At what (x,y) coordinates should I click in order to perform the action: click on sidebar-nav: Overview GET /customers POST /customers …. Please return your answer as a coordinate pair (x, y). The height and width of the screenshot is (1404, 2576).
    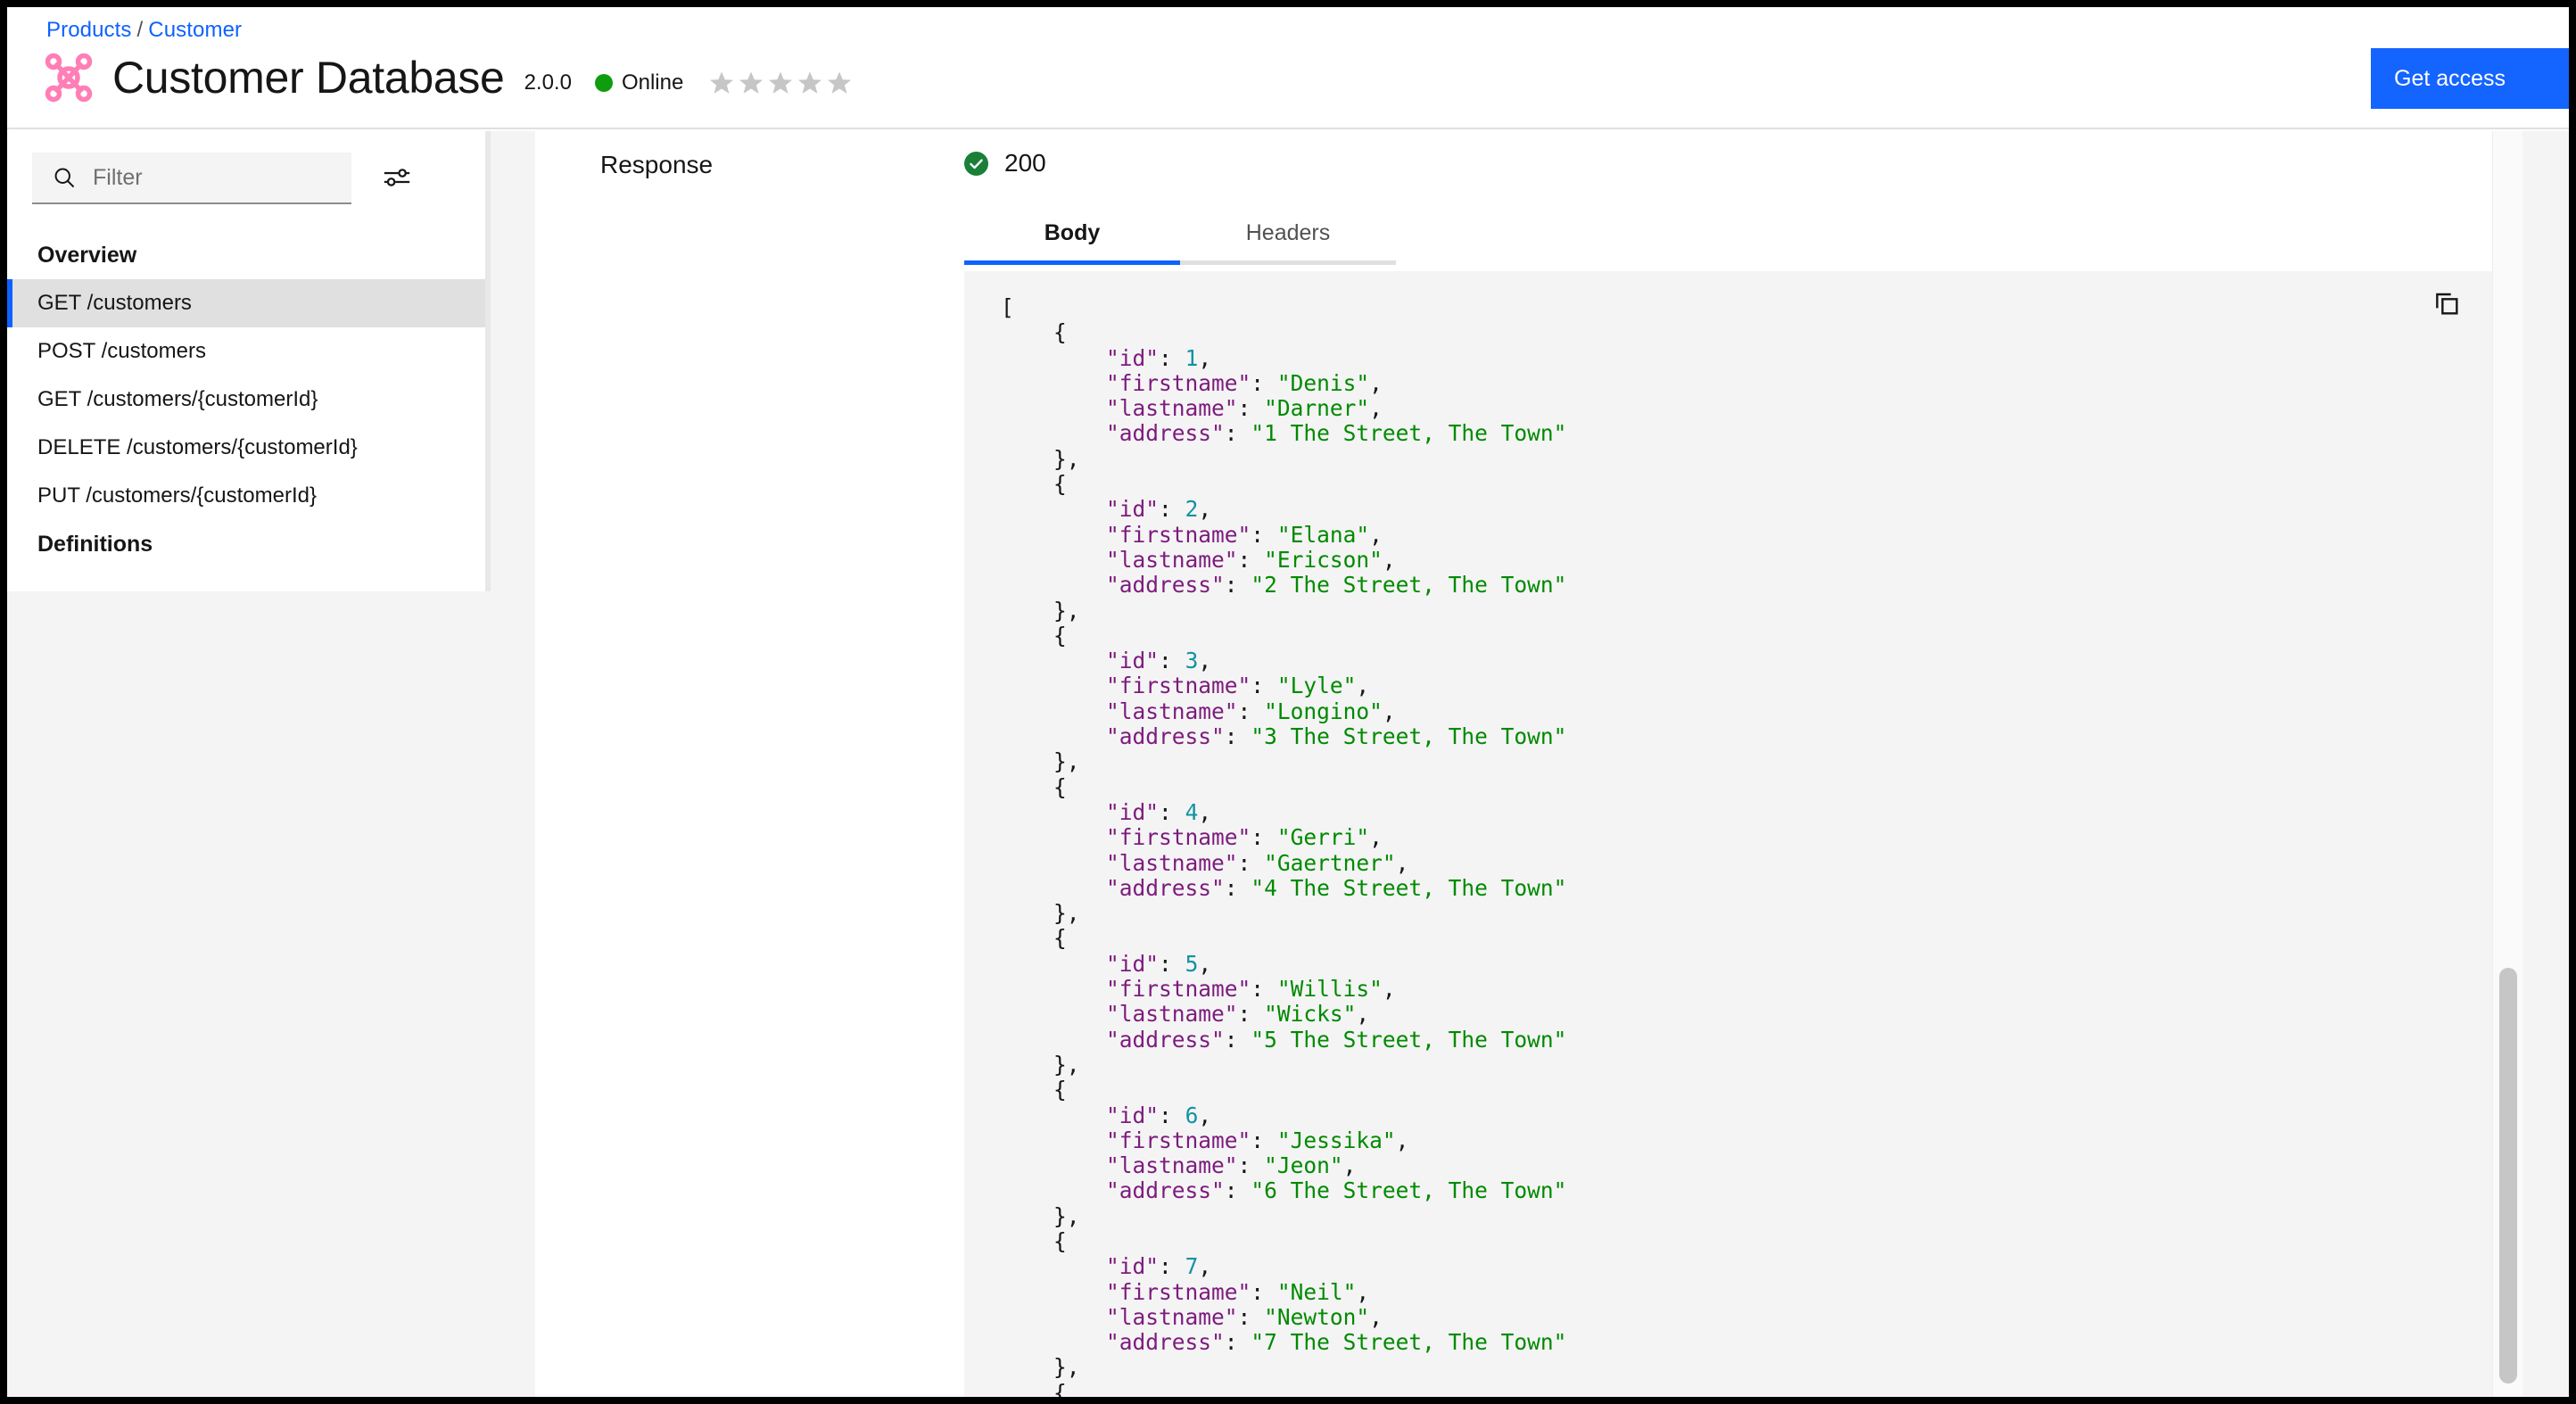
    Looking at the image, I should click on (249, 399).